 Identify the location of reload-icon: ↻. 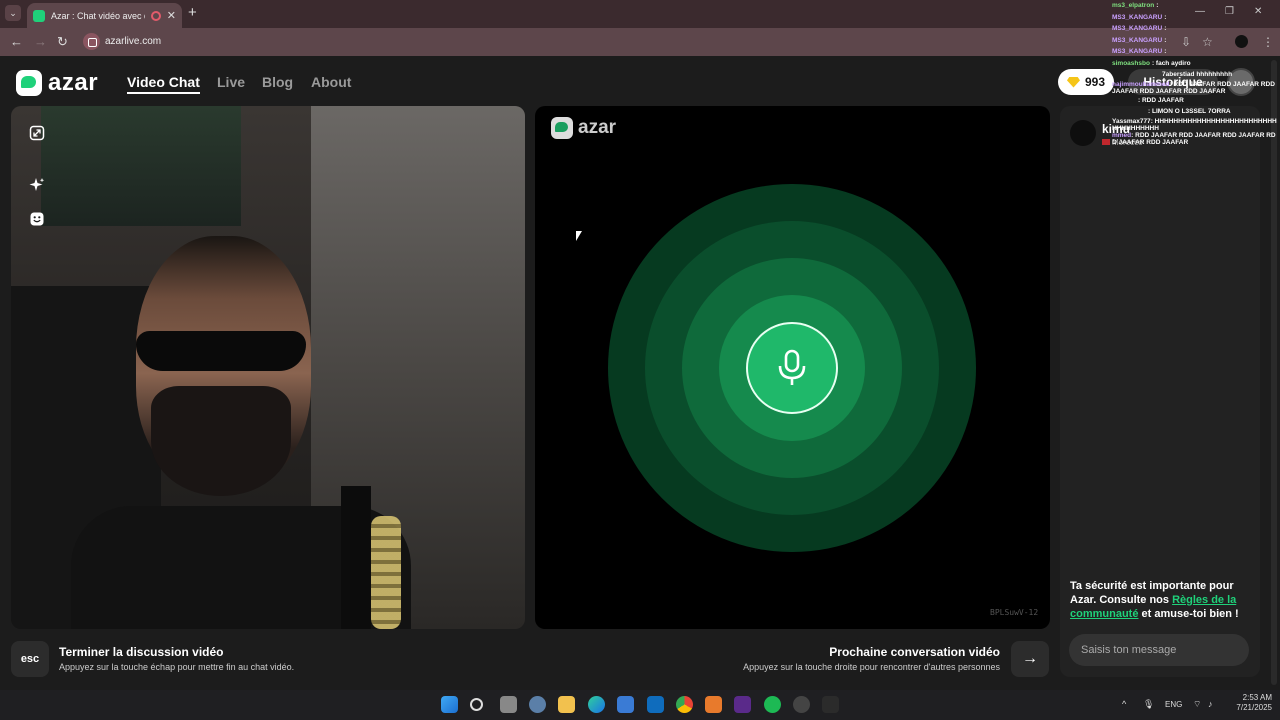
(62, 42).